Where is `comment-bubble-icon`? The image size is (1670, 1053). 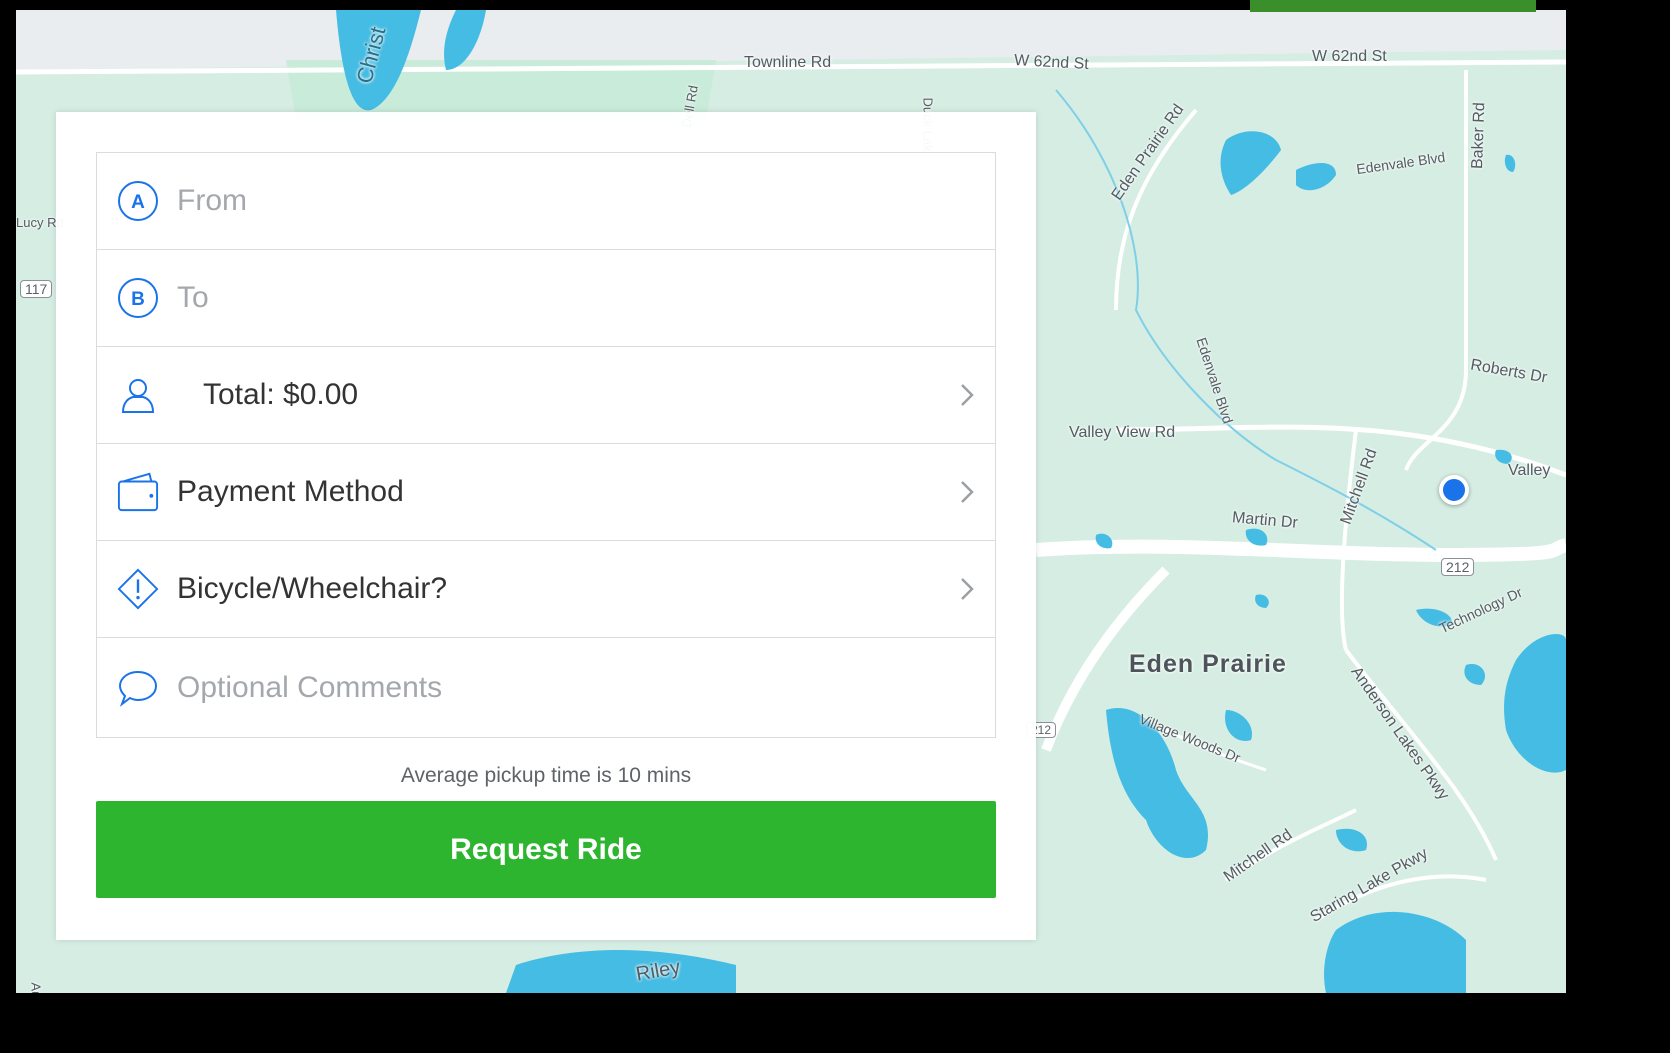 comment-bubble-icon is located at coordinates (138, 688).